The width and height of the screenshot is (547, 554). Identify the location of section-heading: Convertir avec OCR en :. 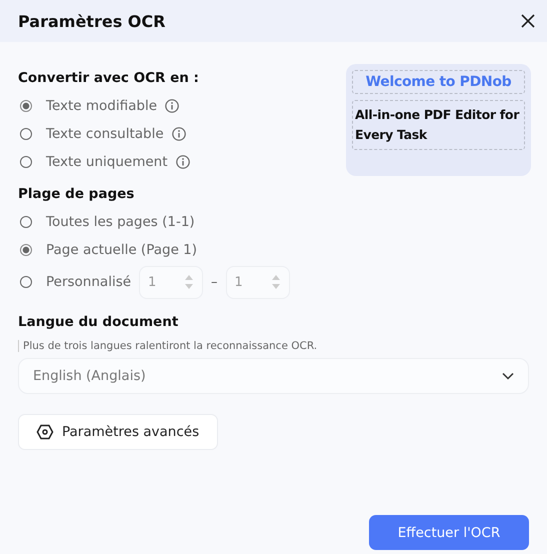
(108, 78).